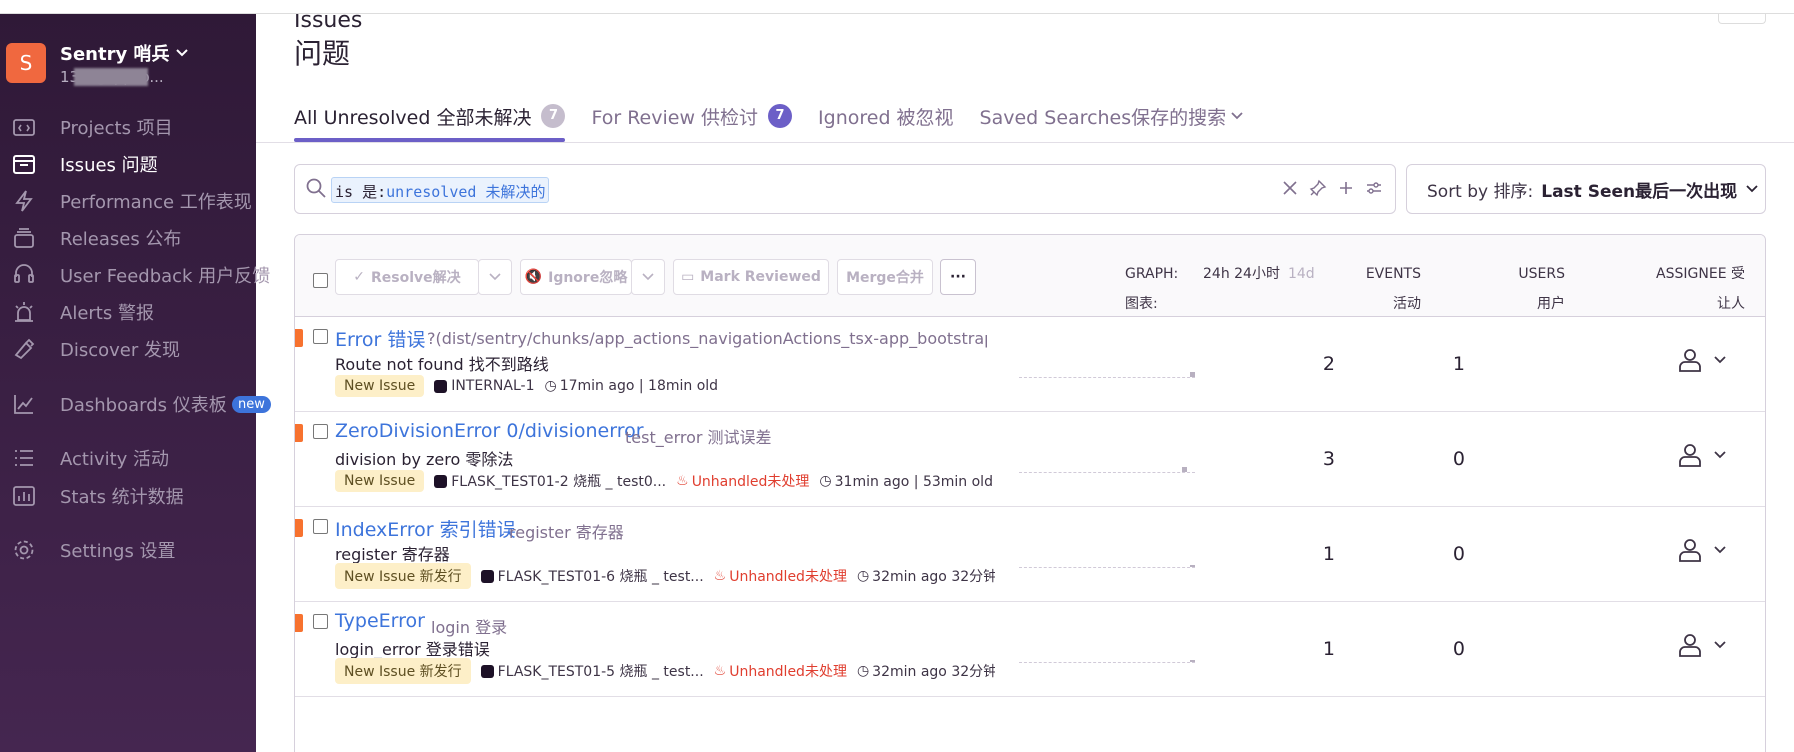  I want to click on assignee-column-header: ASSIGNEE 受让人, so click(1700, 289).